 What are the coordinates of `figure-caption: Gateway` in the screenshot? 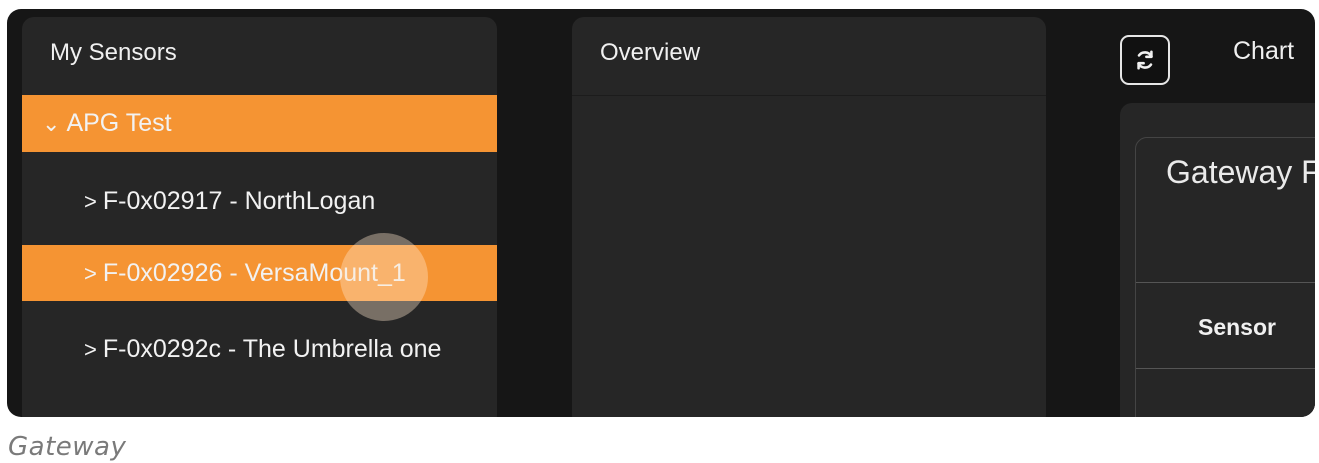 It's located at (67, 447).